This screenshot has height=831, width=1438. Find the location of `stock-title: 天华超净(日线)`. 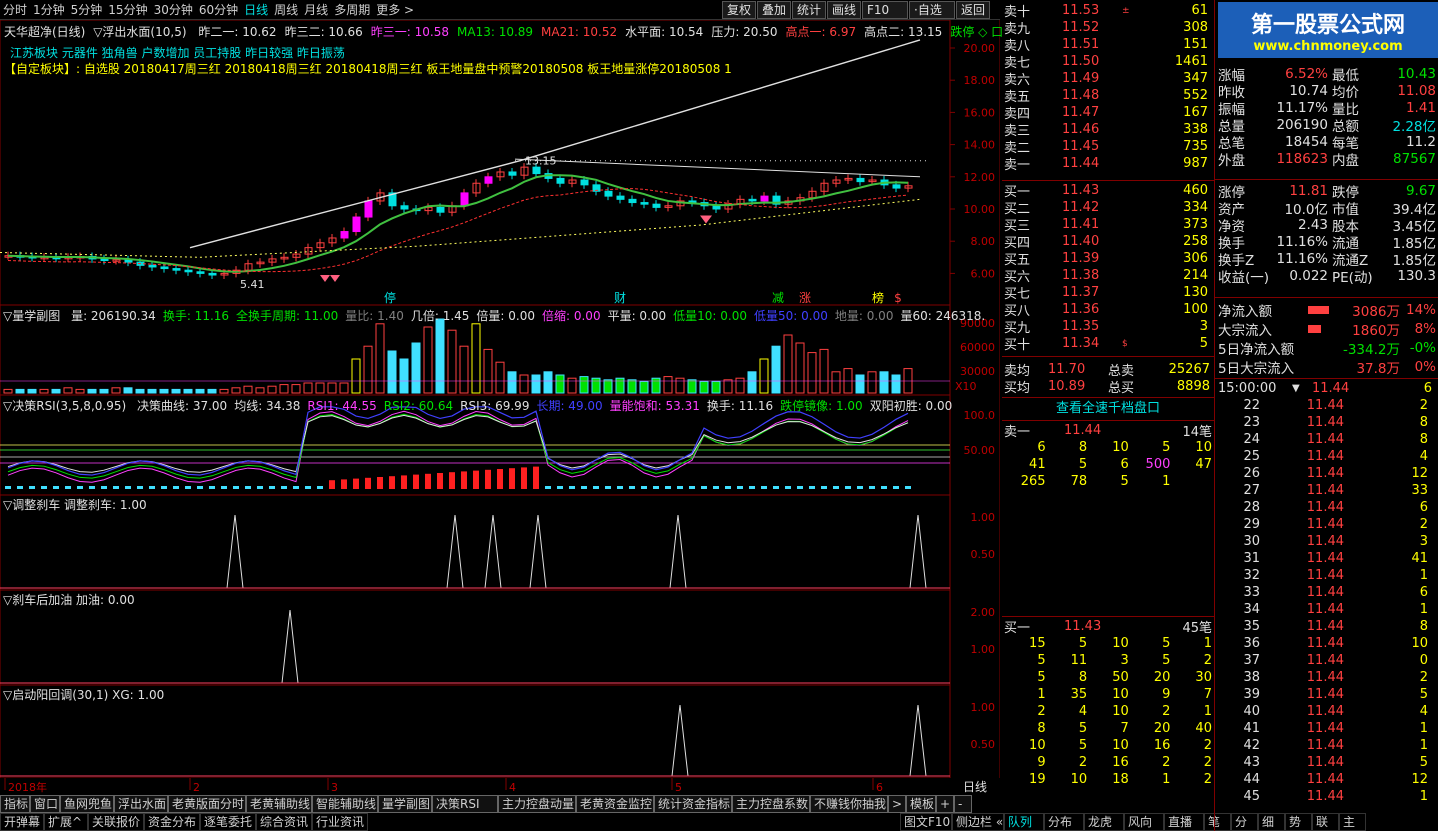

stock-title: 天华超净(日线) is located at coordinates (44, 32).